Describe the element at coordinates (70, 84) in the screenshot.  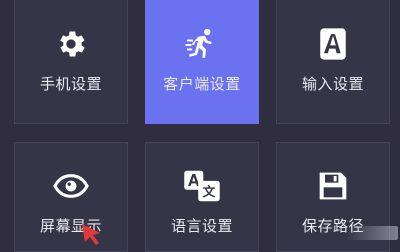
I see `tile-label: 手机设置` at that location.